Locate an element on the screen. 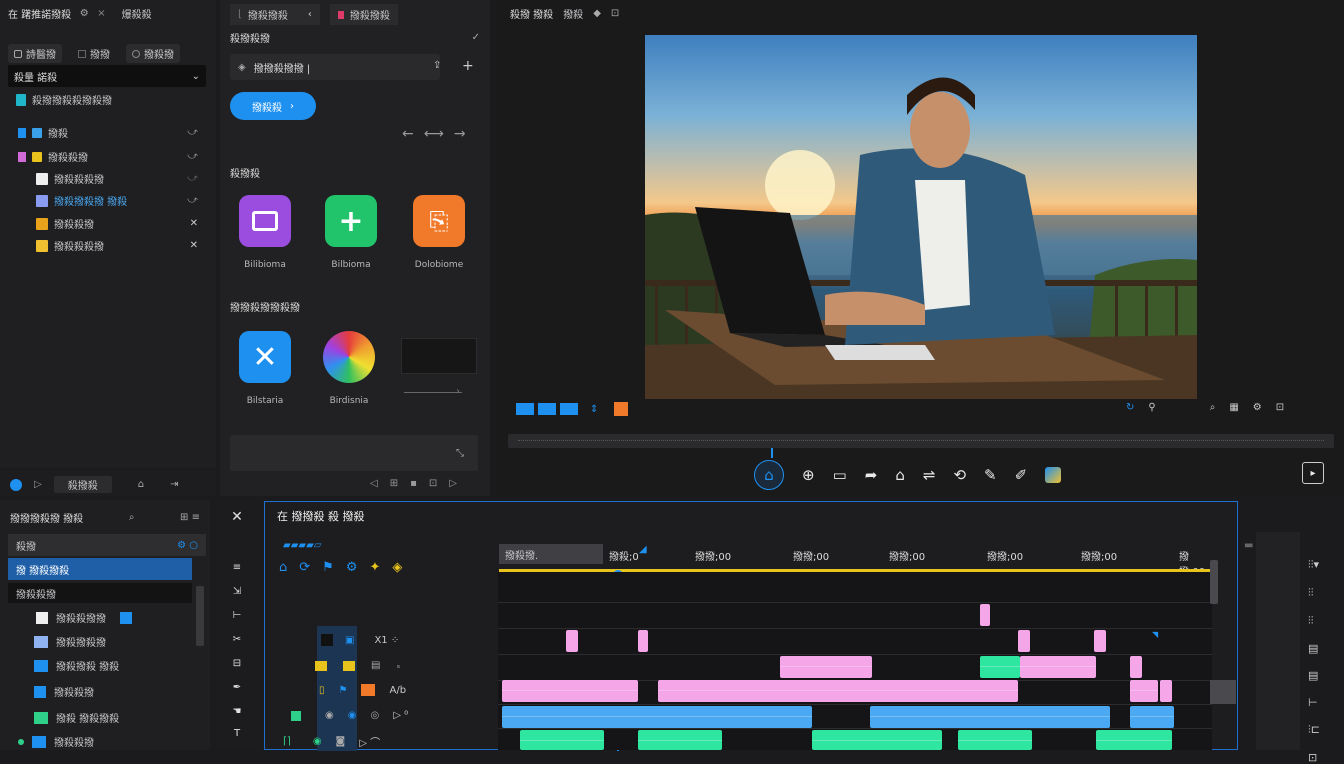 The image size is (1344, 764). grid-icon: ▦ is located at coordinates (1233, 407).